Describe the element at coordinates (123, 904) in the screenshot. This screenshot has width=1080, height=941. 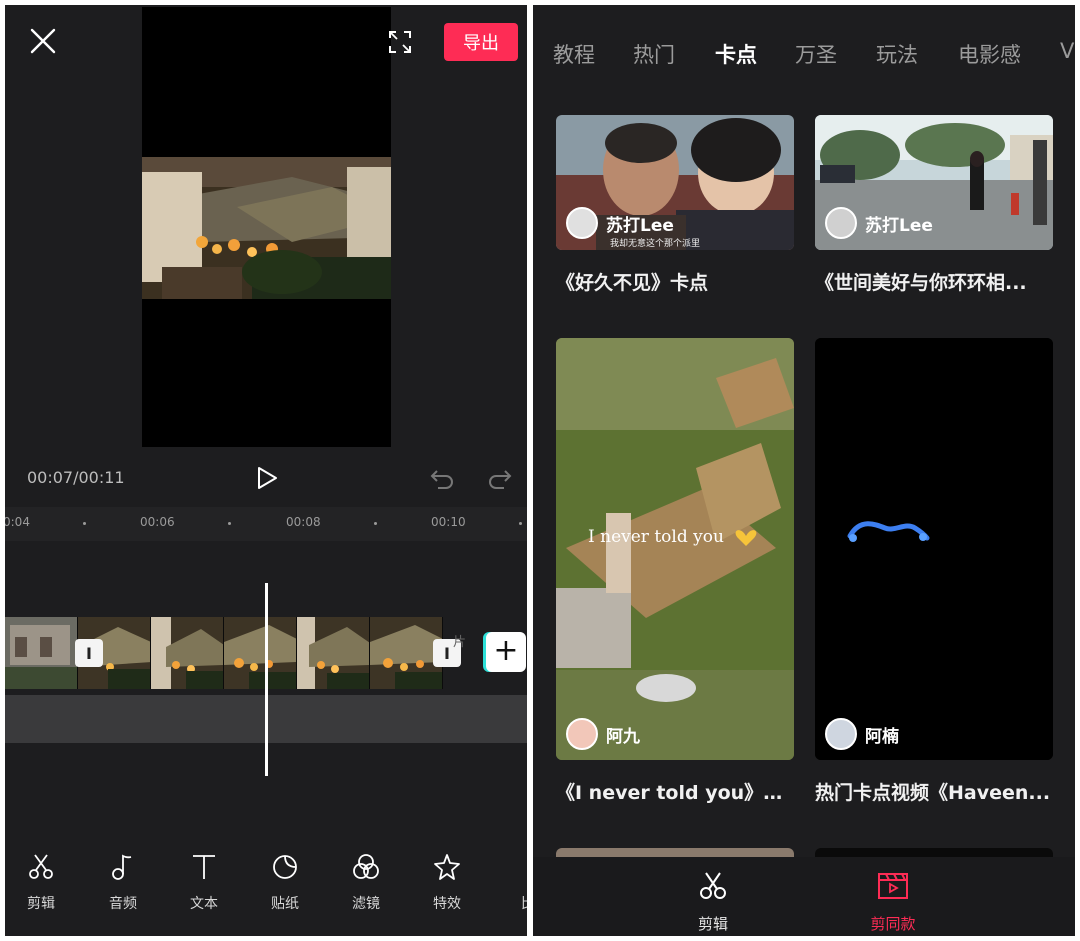
I see `tool-label: 音频` at that location.